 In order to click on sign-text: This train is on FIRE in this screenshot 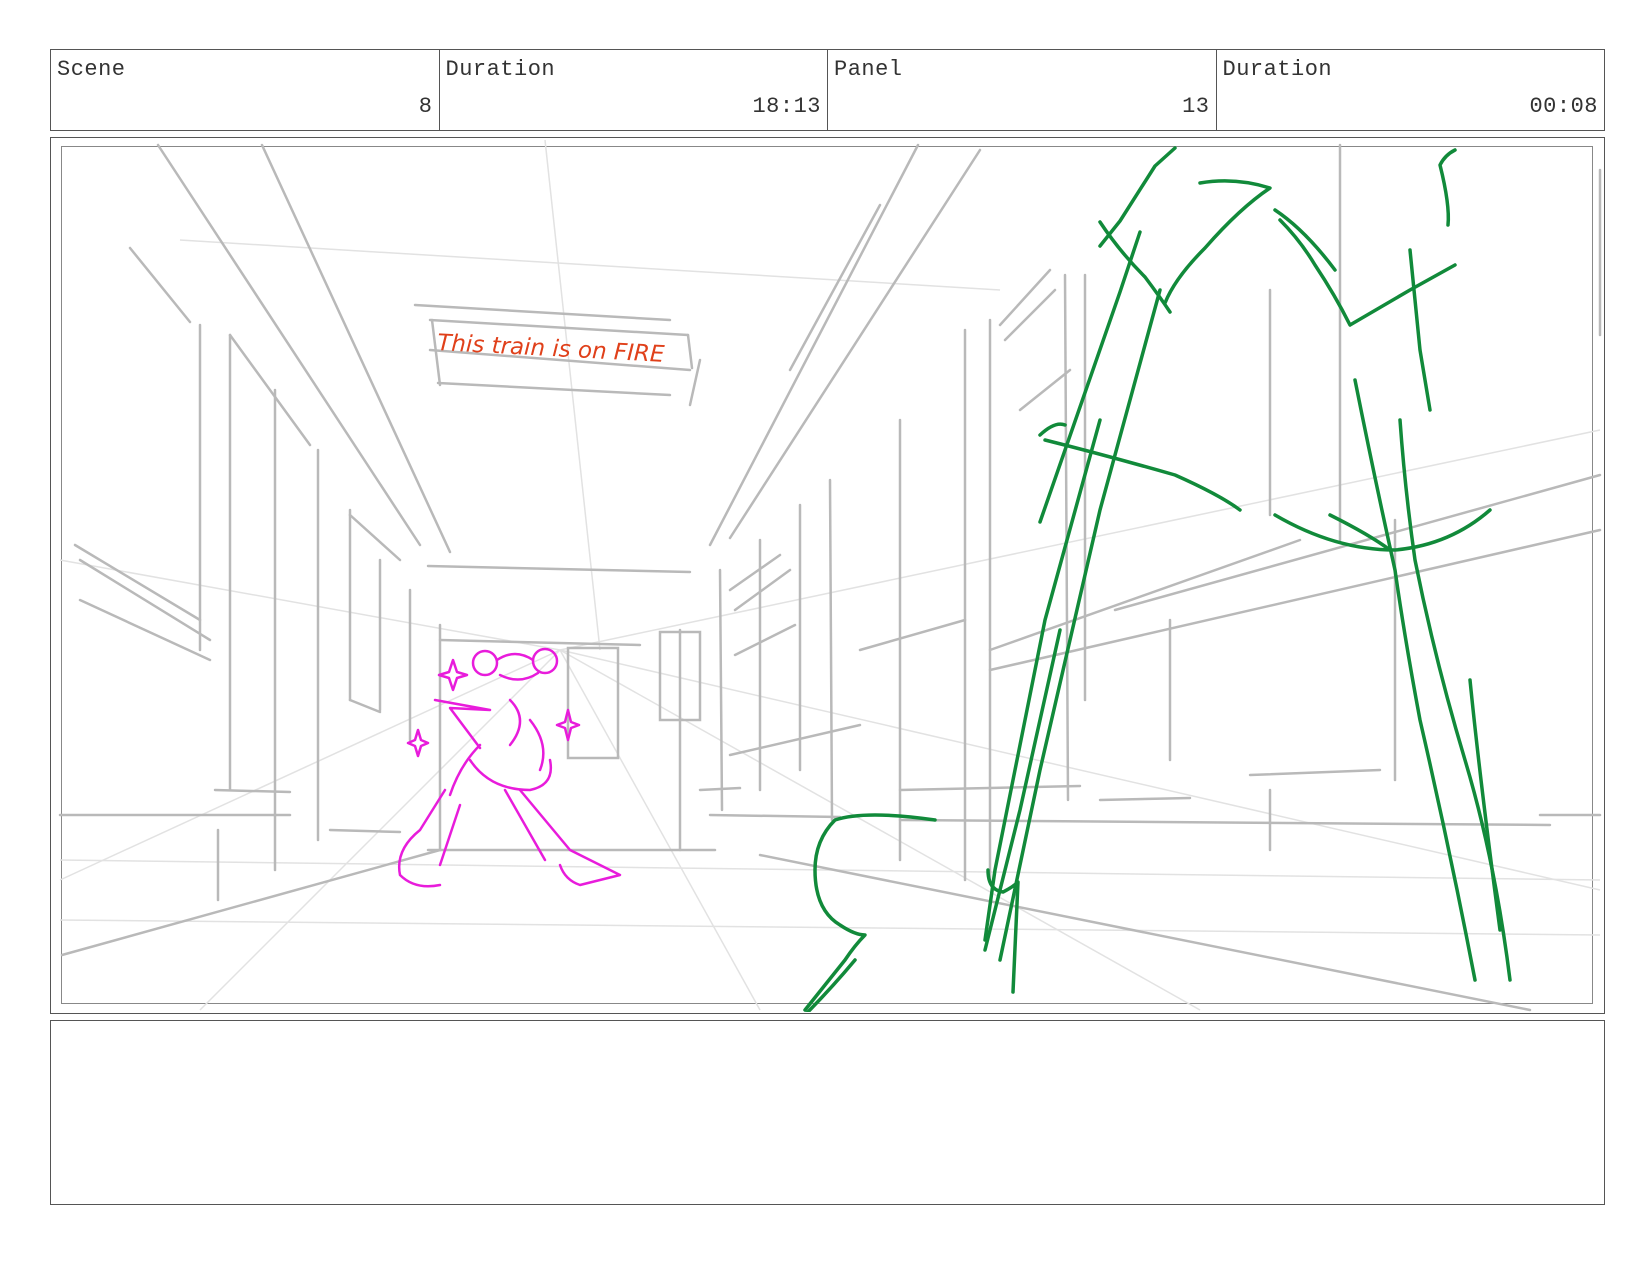, I will do `click(551, 349)`.